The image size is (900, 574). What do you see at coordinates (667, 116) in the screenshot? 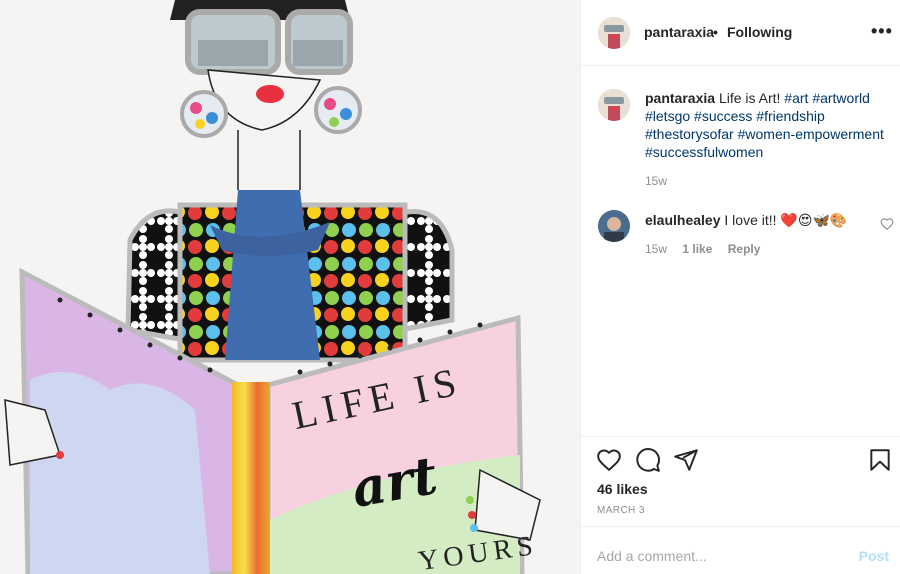
I see `hashtag: #letsgo` at bounding box center [667, 116].